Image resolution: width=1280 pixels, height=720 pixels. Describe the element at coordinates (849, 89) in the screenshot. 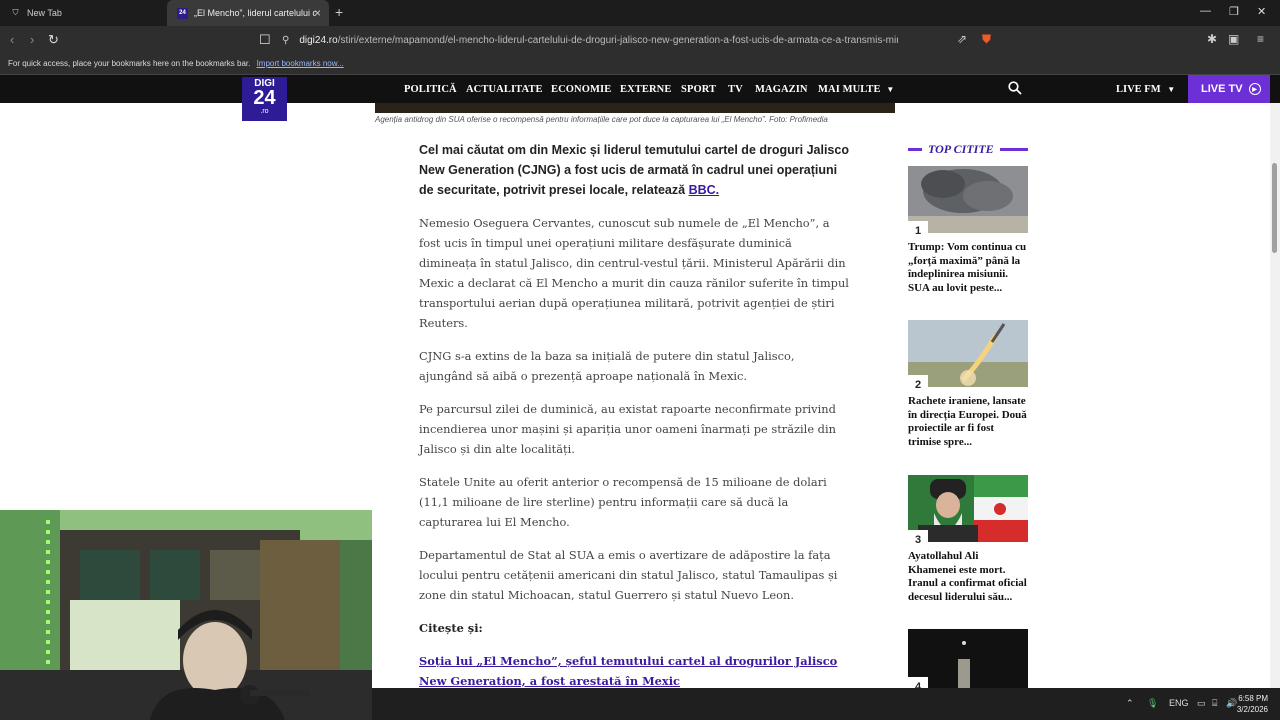

I see `nav-mai-multe-label: MAI MULTE` at that location.